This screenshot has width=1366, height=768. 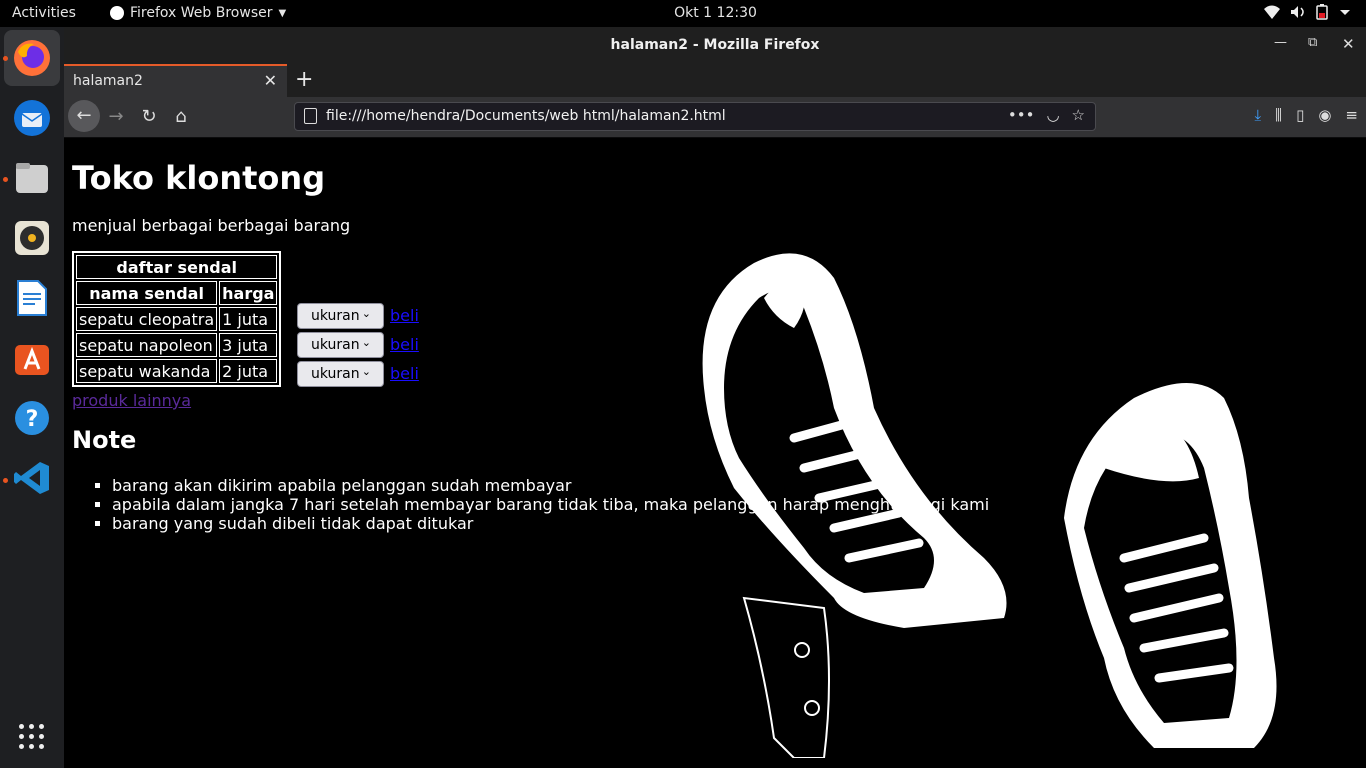 What do you see at coordinates (84, 116) in the screenshot?
I see `back-icon: ←` at bounding box center [84, 116].